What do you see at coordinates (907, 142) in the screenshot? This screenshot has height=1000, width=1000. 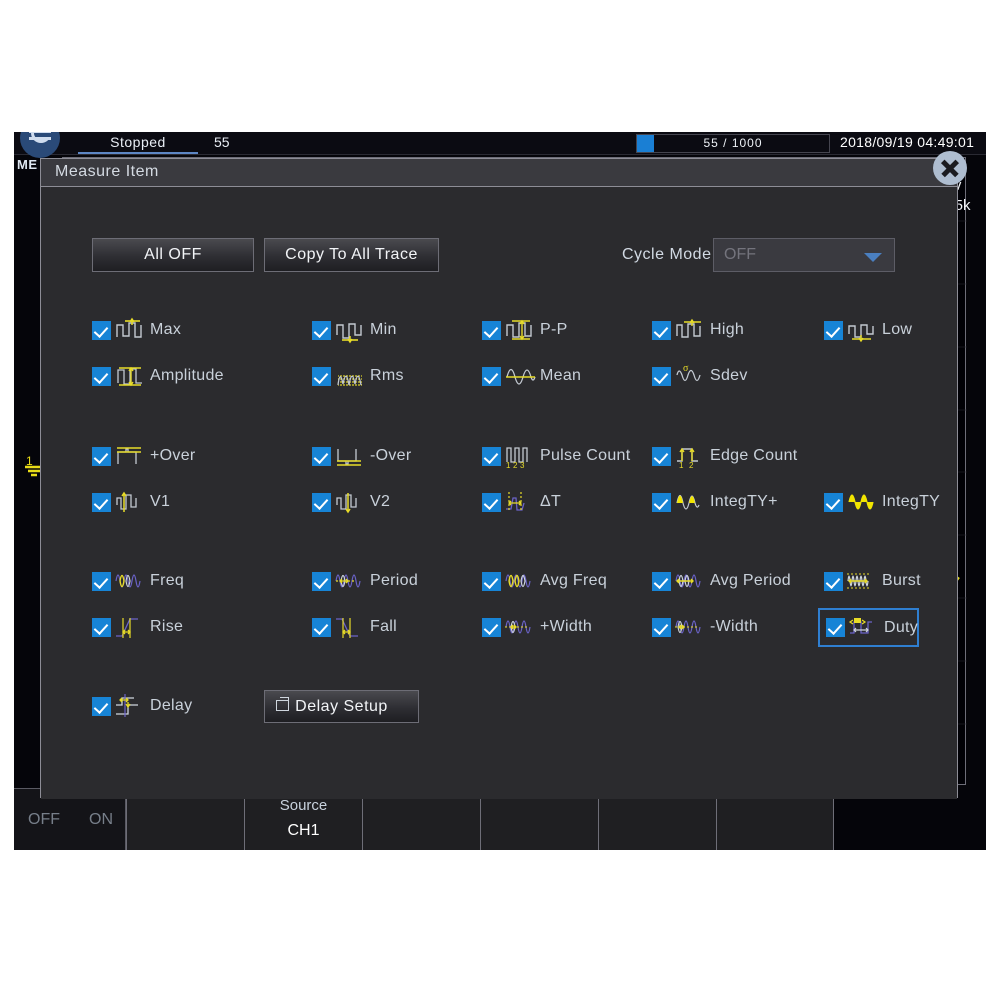 I see `datetime-label: 2018/09/19 04:49:01` at bounding box center [907, 142].